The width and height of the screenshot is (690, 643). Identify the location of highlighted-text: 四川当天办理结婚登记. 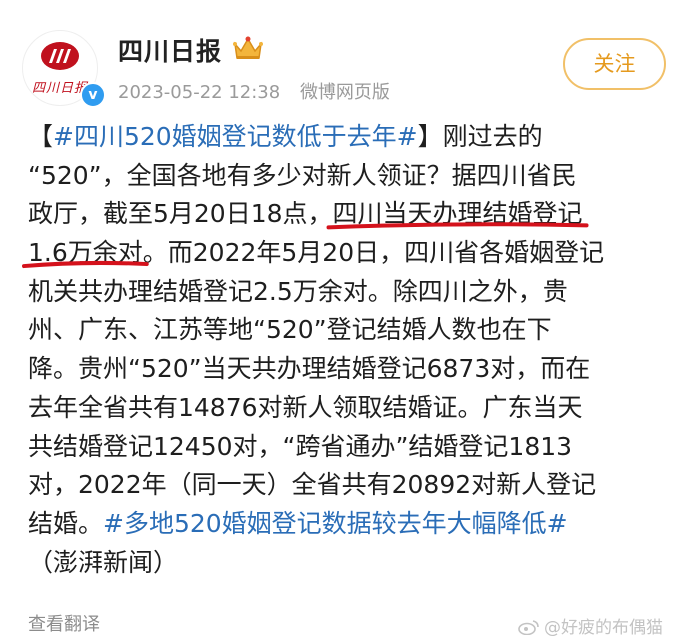
(457, 214).